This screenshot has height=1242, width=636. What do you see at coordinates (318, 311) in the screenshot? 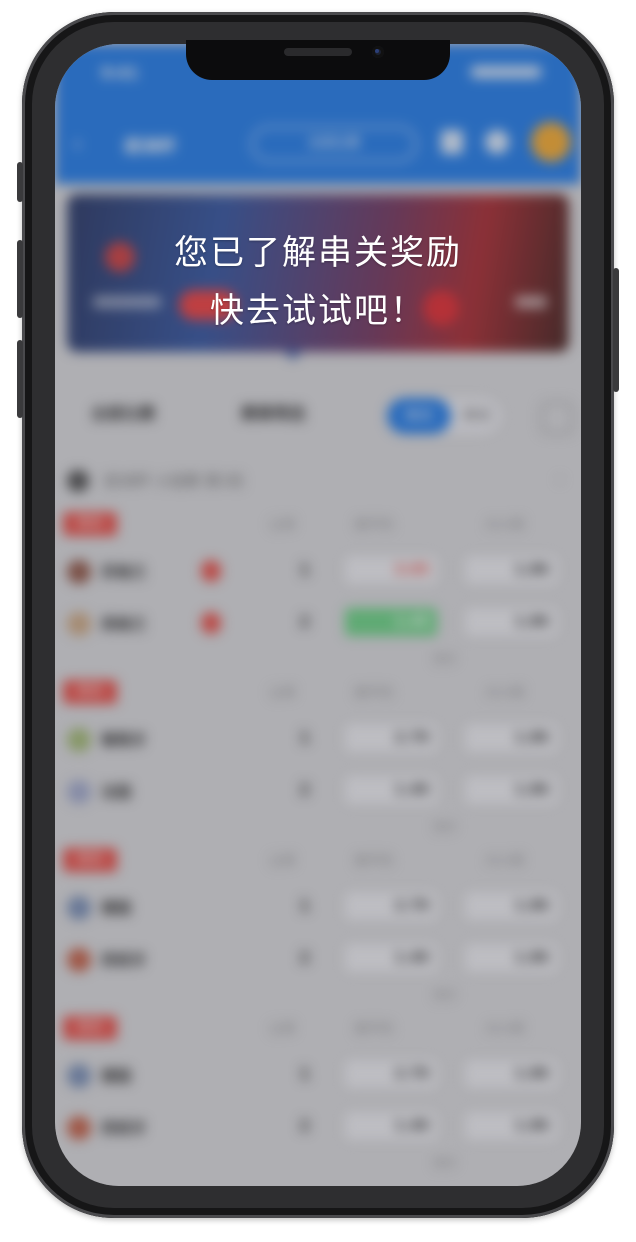
I see `guide-tip-line2: 快去试试吧！` at bounding box center [318, 311].